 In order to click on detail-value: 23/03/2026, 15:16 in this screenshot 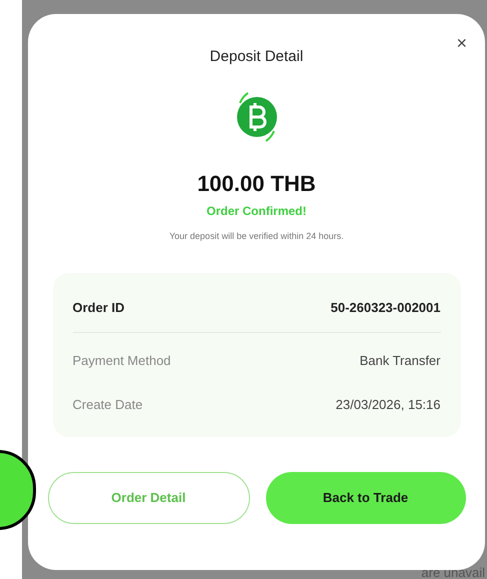, I will do `click(388, 405)`.